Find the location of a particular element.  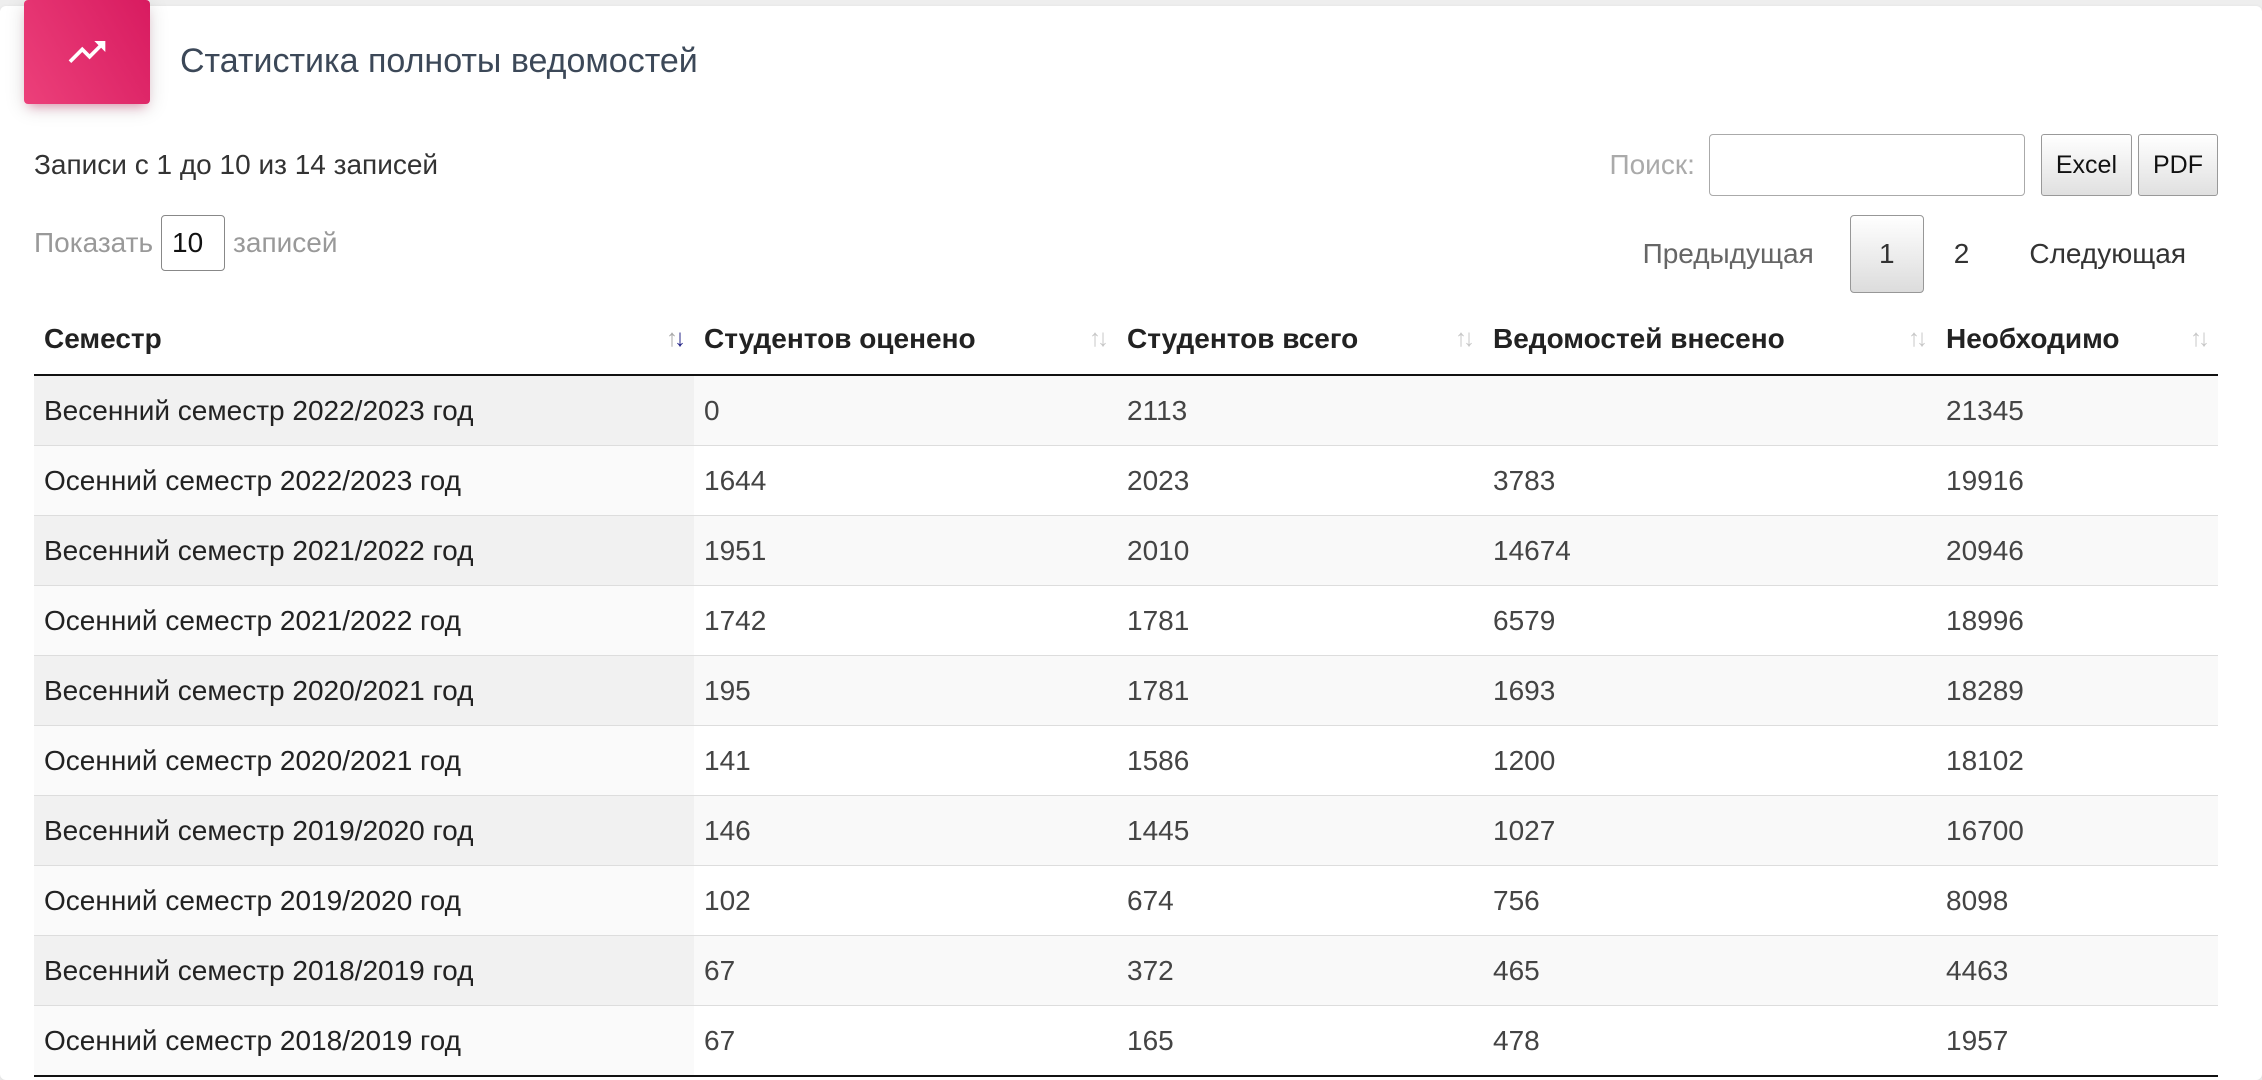

previous-page-button: Предыдущая is located at coordinates (1728, 254).